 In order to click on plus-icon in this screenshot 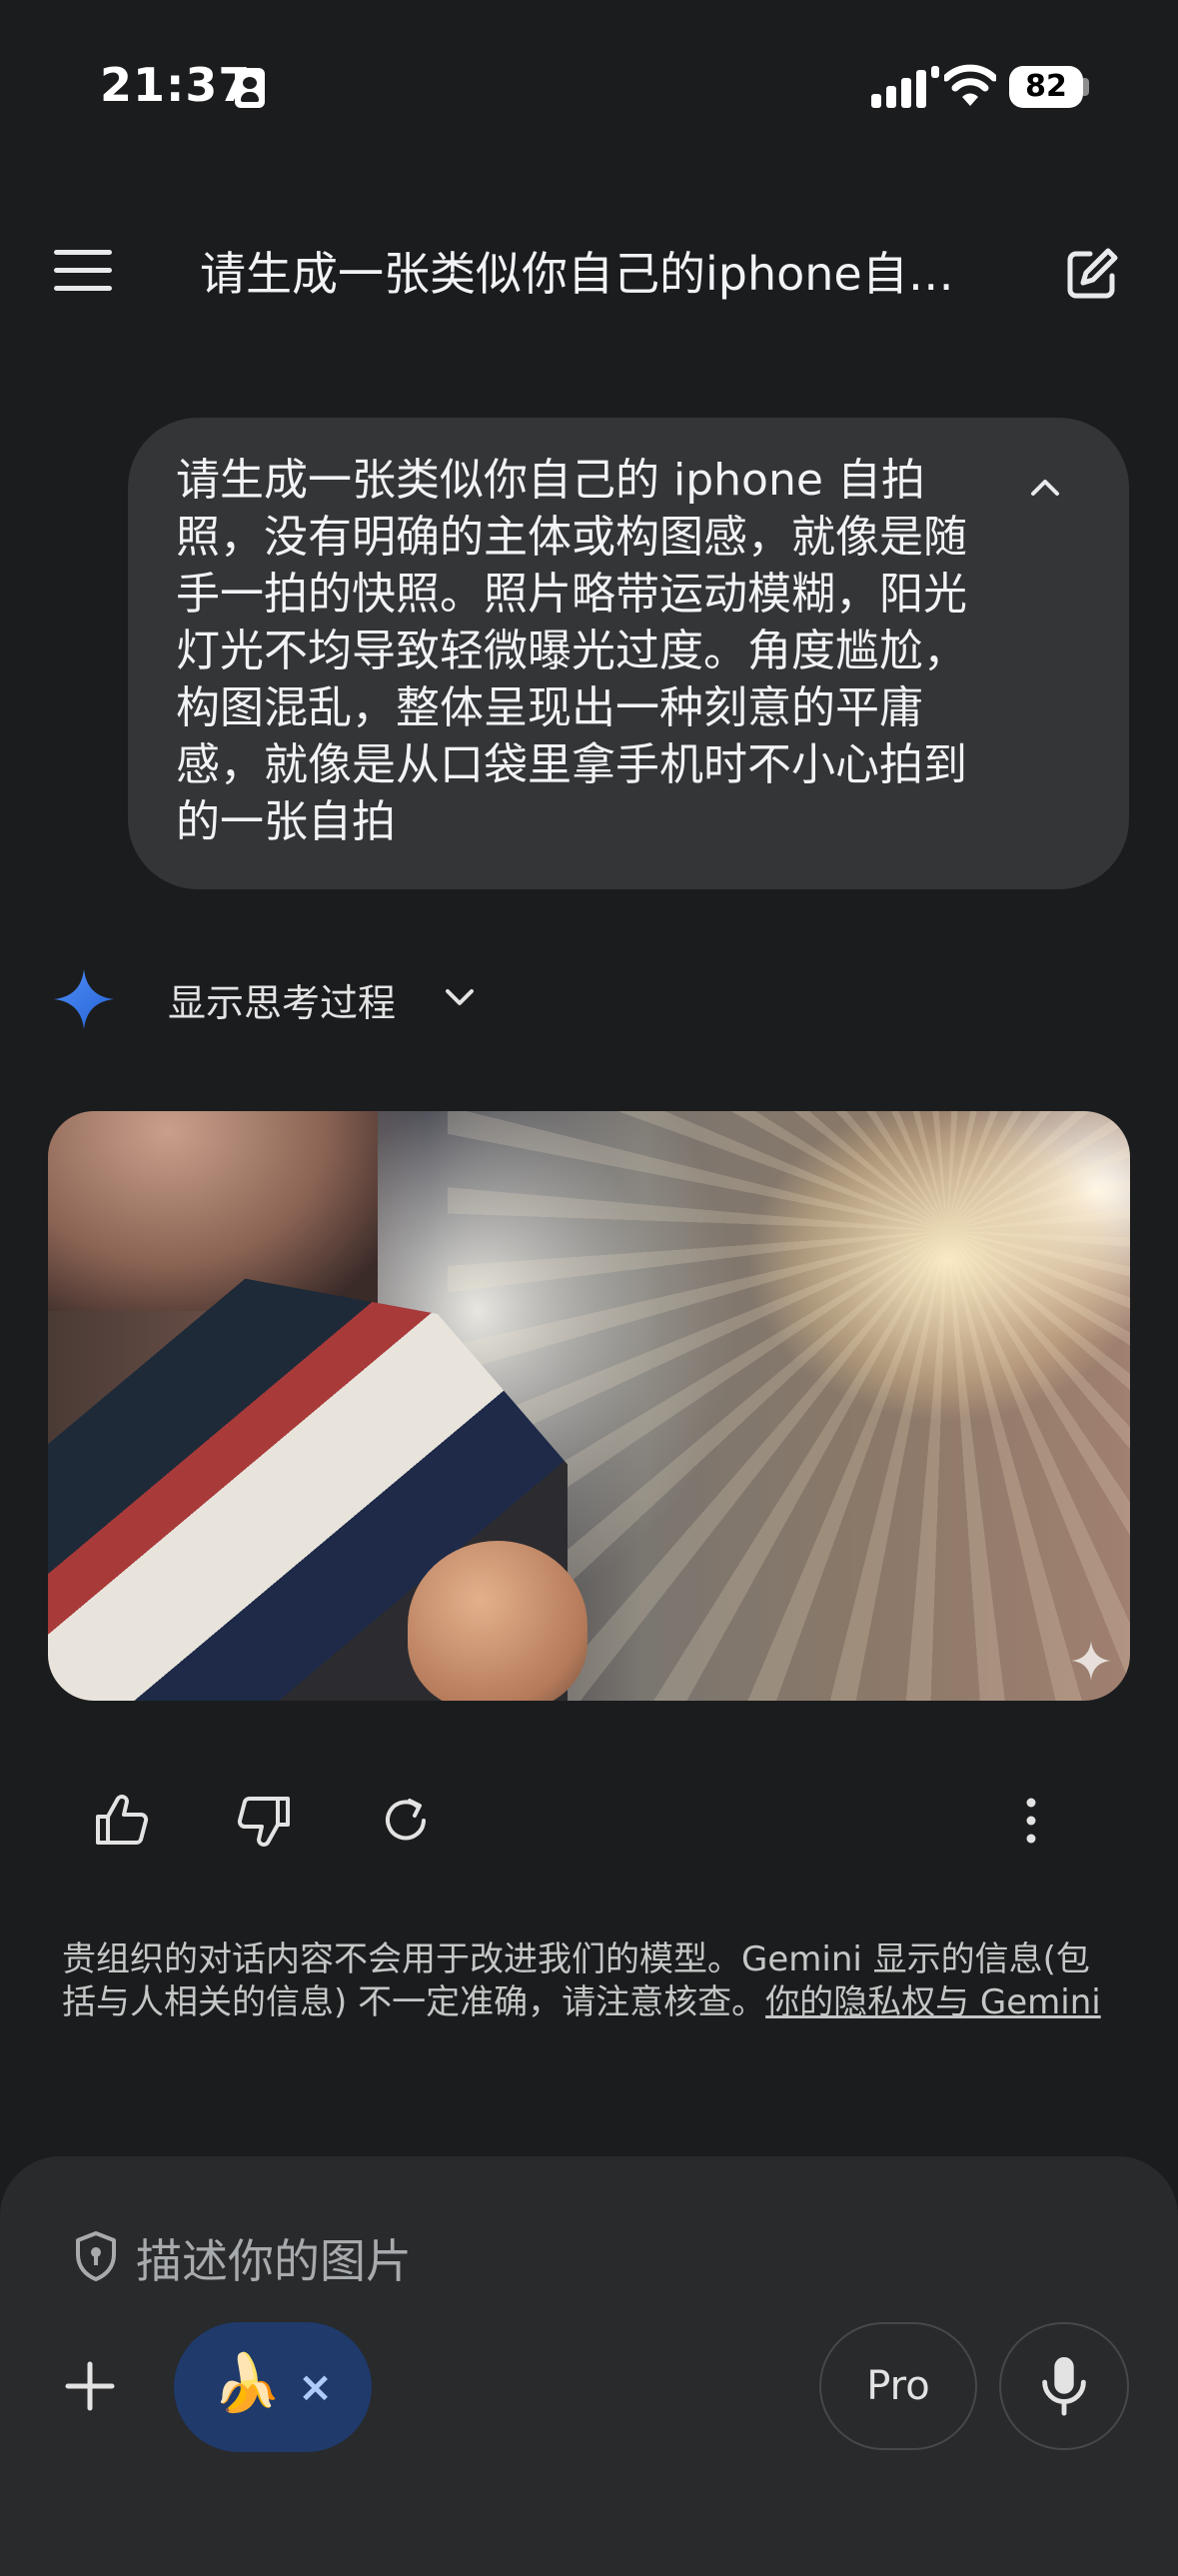, I will do `click(90, 2386)`.